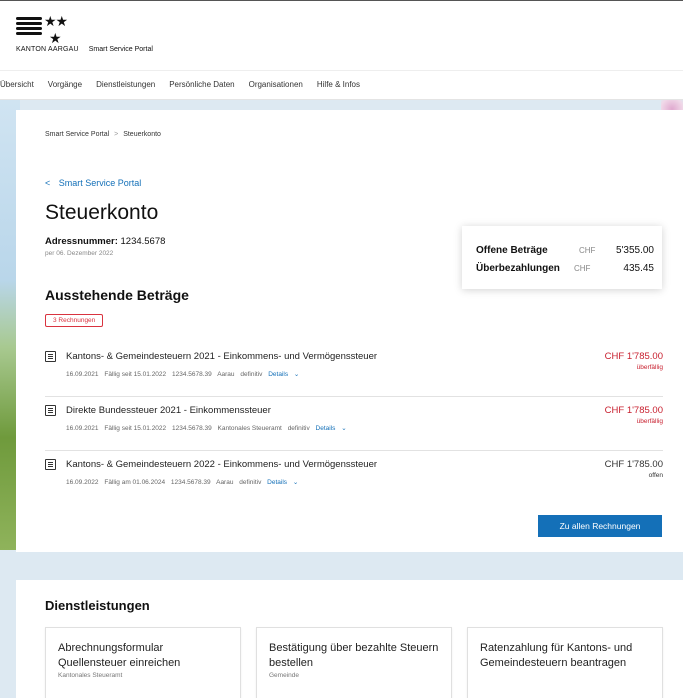  I want to click on address-date: per 06. Dezember 2022, so click(79, 253).